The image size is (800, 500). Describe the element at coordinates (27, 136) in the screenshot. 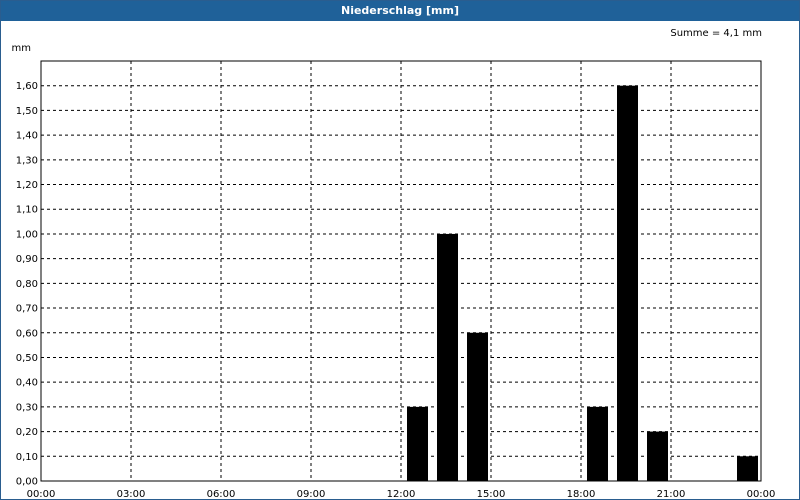

I see `y-tick-label: 1,40` at that location.